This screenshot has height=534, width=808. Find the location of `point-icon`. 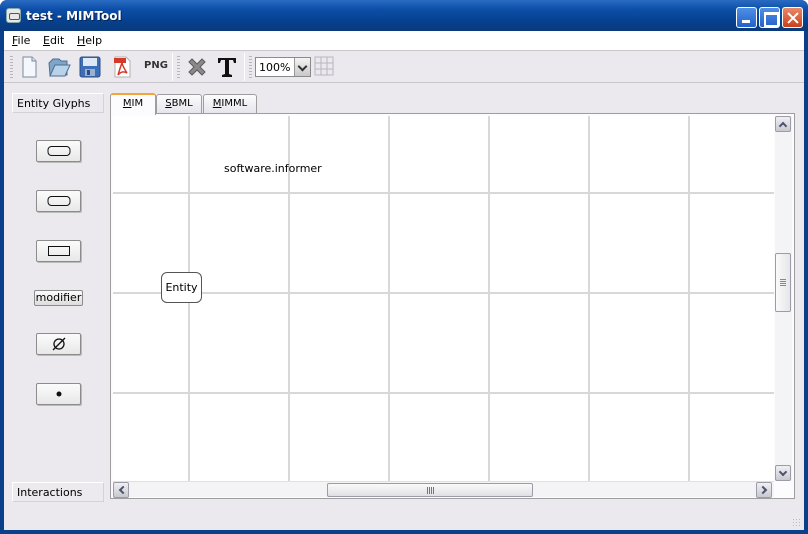

point-icon is located at coordinates (58, 394).